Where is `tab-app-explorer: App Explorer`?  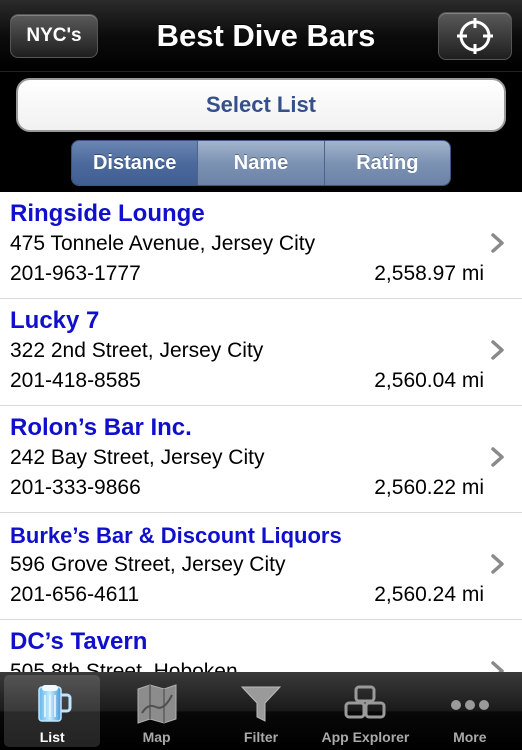 tab-app-explorer: App Explorer is located at coordinates (365, 711).